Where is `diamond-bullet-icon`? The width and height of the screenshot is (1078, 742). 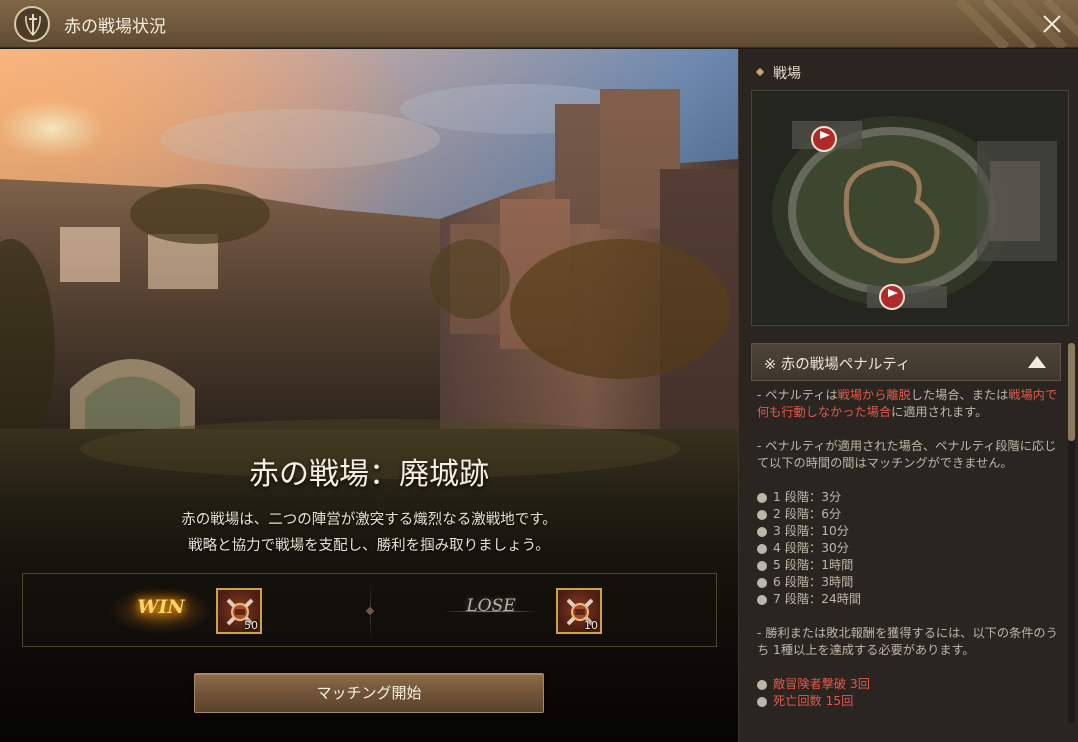 diamond-bullet-icon is located at coordinates (760, 72).